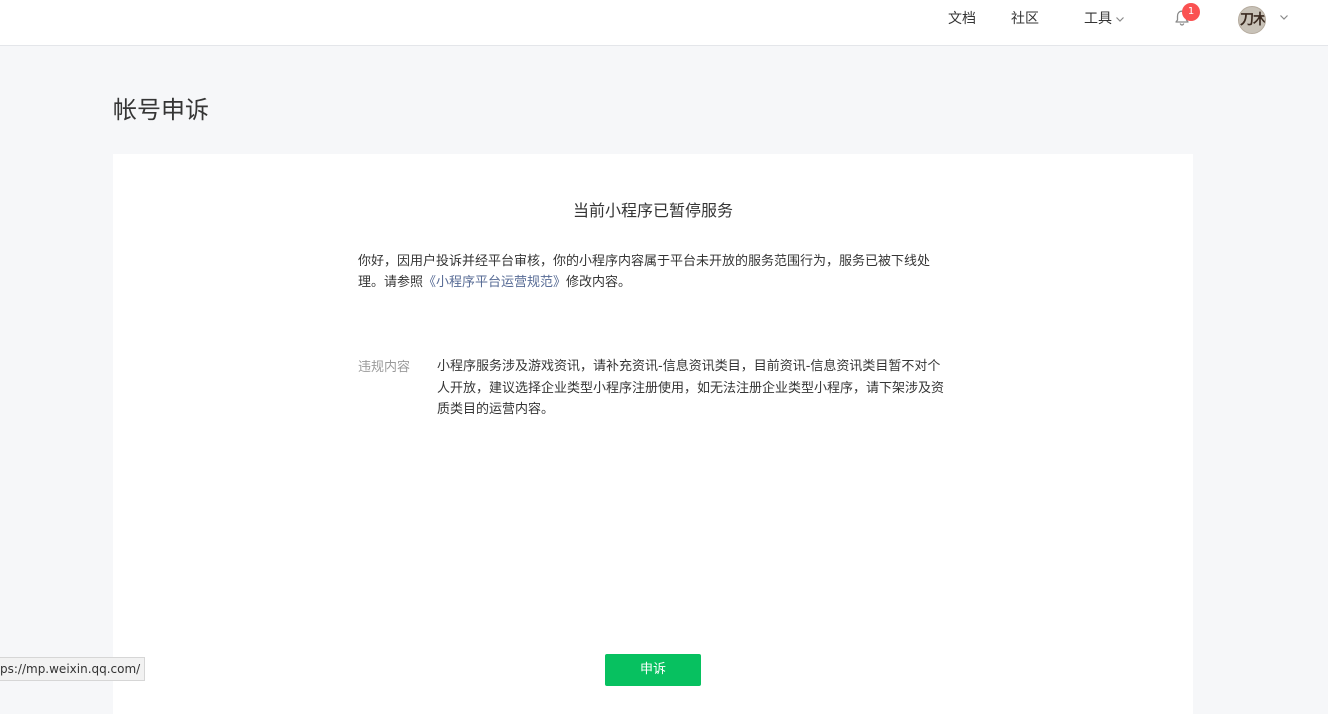  Describe the element at coordinates (1191, 12) in the screenshot. I see `notification-badge: 1` at that location.